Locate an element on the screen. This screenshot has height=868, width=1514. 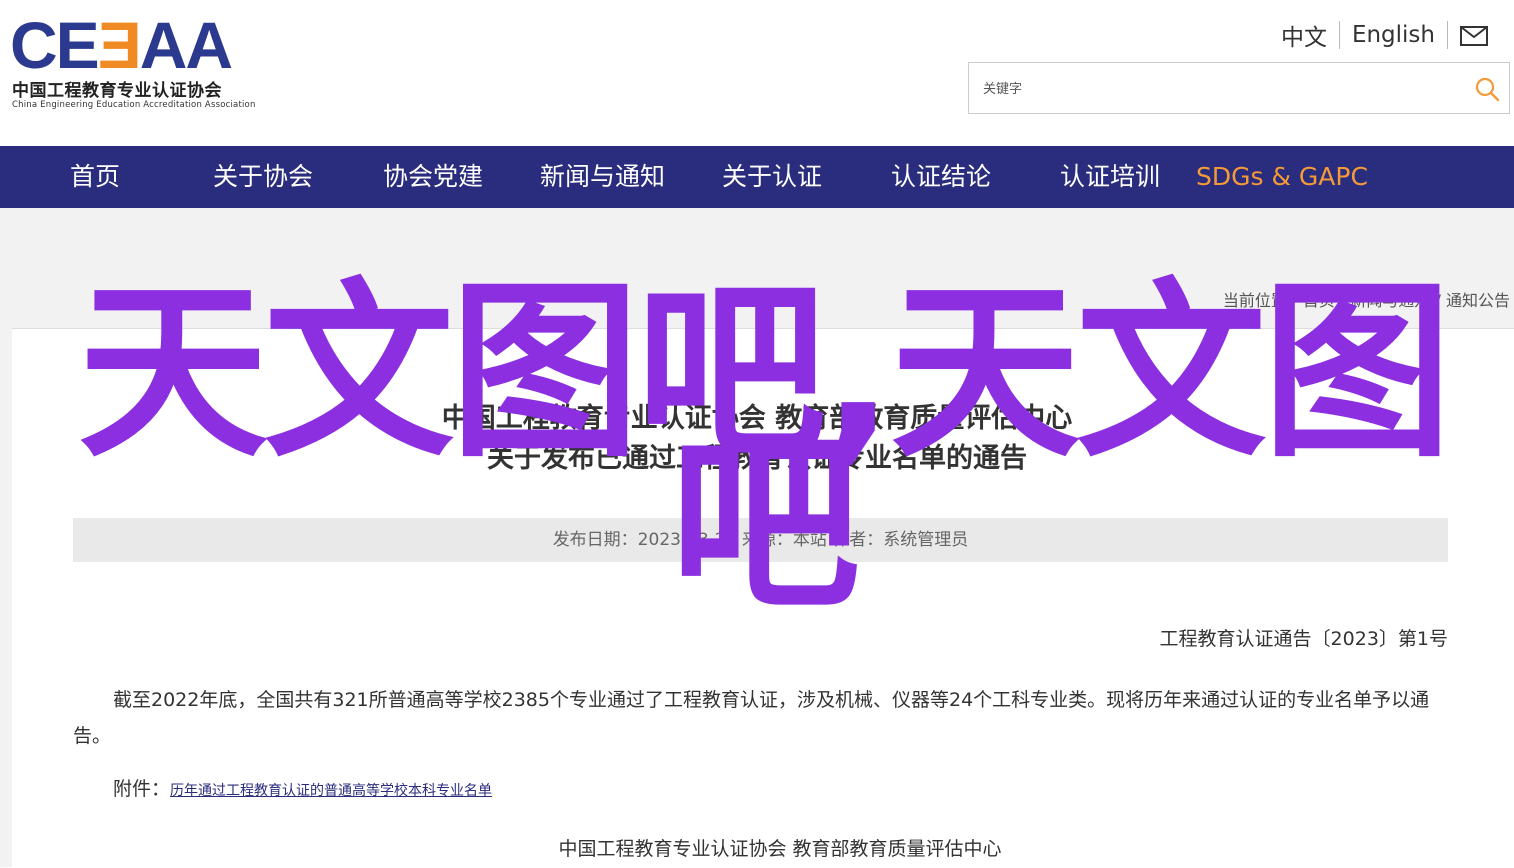
nav-item-home: 首页 is located at coordinates (95, 177).